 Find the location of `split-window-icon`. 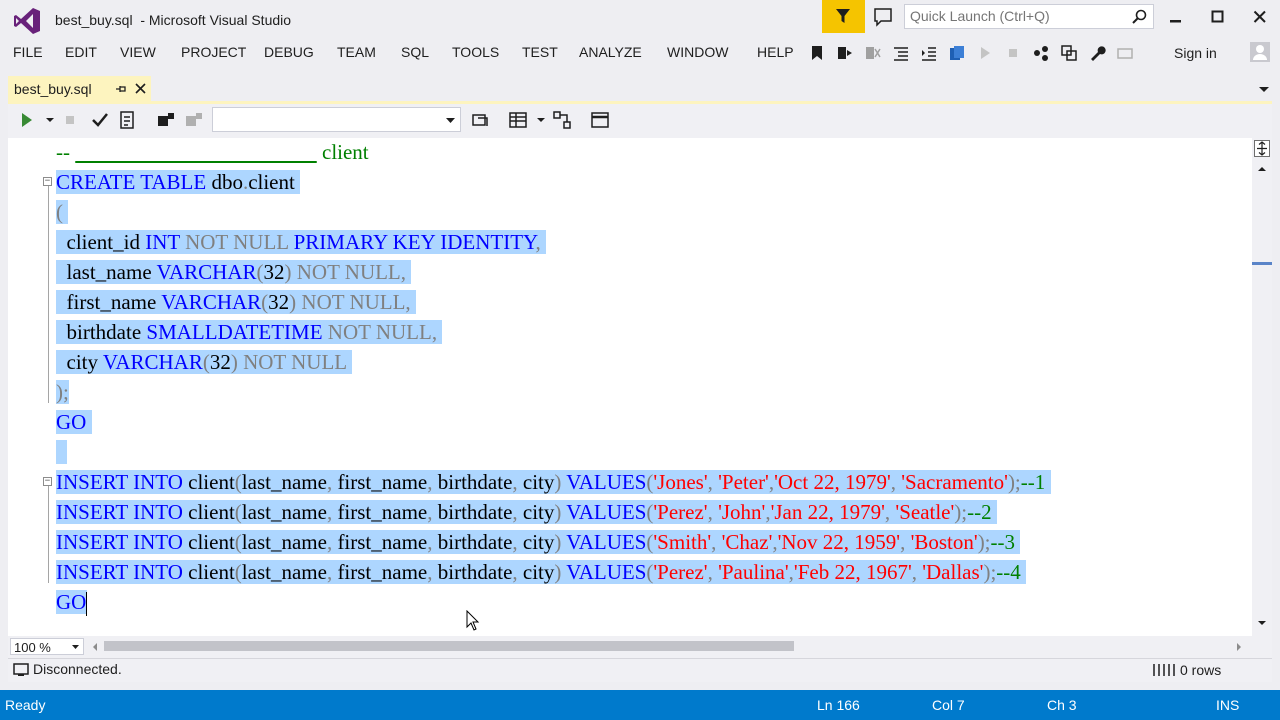

split-window-icon is located at coordinates (1262, 148).